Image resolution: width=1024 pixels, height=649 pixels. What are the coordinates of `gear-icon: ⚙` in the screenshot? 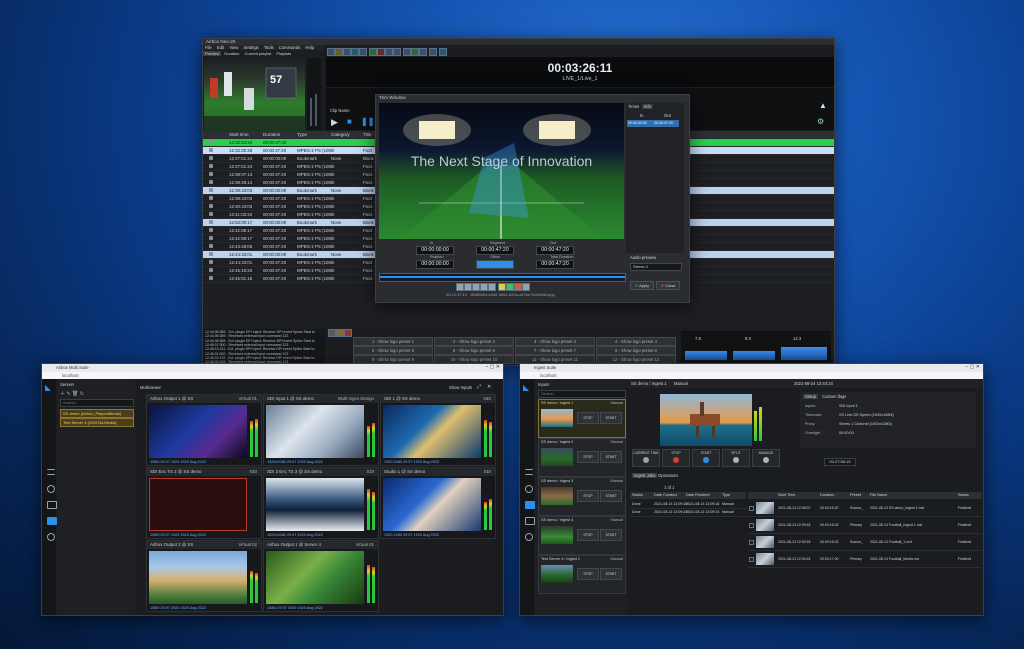 It's located at (820, 121).